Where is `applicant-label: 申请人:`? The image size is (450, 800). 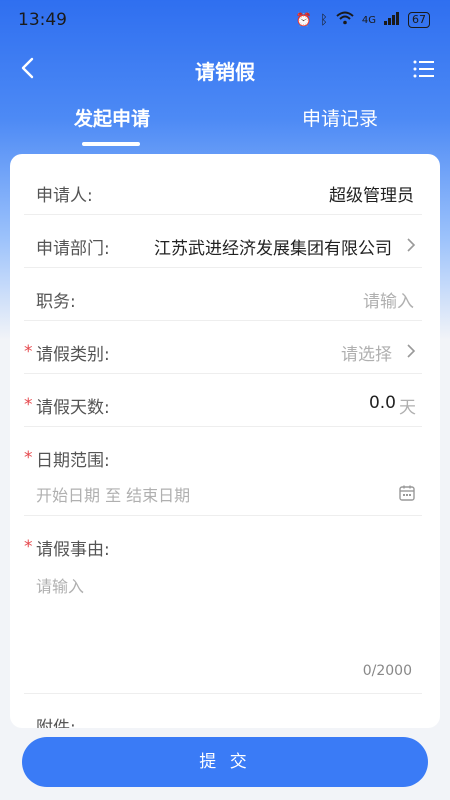 applicant-label: 申请人: is located at coordinates (64, 196).